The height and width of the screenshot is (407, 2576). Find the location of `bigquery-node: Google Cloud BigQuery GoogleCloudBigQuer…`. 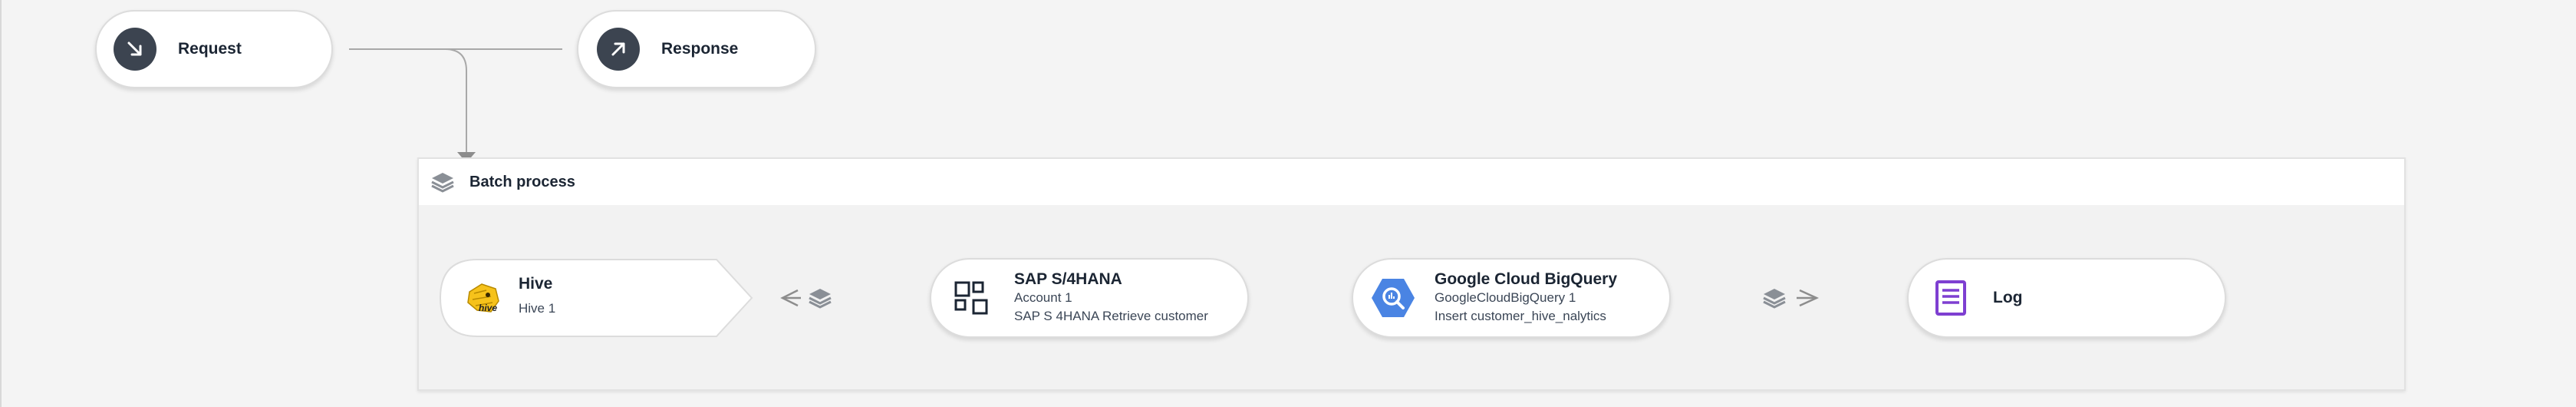

bigquery-node: Google Cloud BigQuery GoogleCloudBigQuer… is located at coordinates (1511, 298).